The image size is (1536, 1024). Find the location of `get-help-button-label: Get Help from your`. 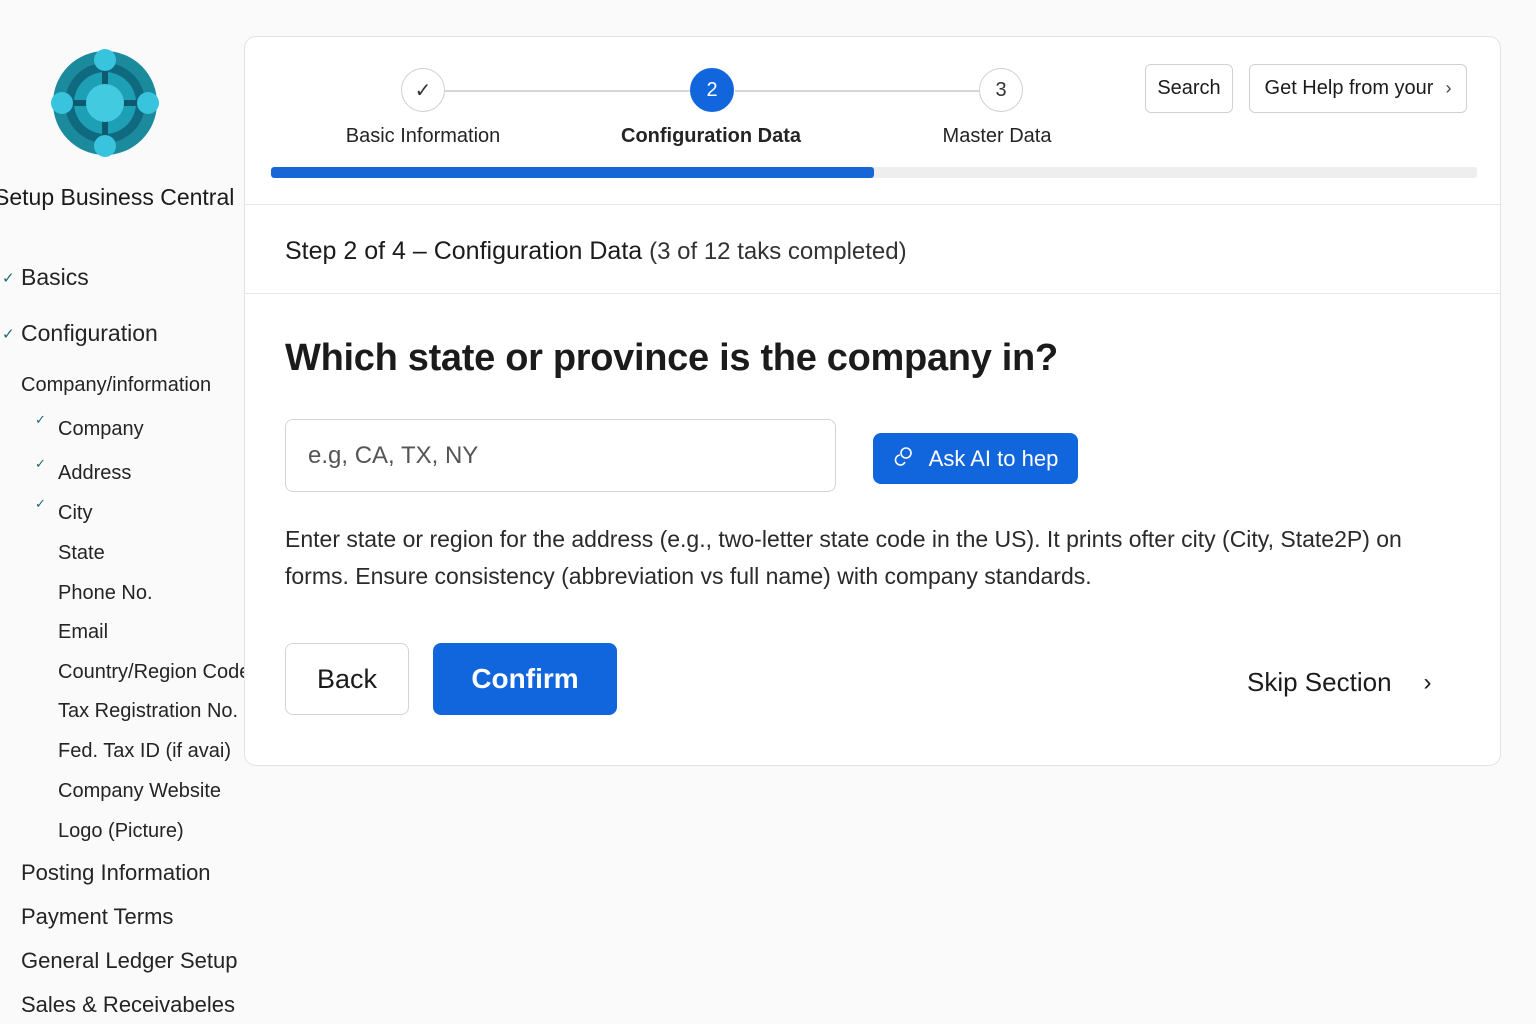

get-help-button-label: Get Help from your is located at coordinates (1349, 88).